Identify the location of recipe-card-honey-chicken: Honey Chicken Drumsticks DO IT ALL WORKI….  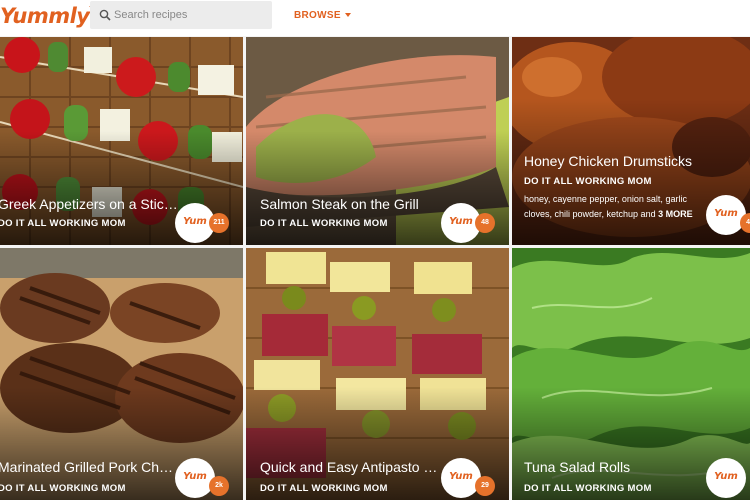
(631, 141).